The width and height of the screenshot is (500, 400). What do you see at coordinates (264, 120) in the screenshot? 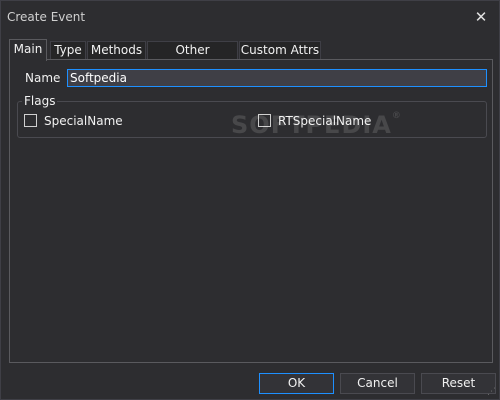
I see `rtspecialname-checkbox` at bounding box center [264, 120].